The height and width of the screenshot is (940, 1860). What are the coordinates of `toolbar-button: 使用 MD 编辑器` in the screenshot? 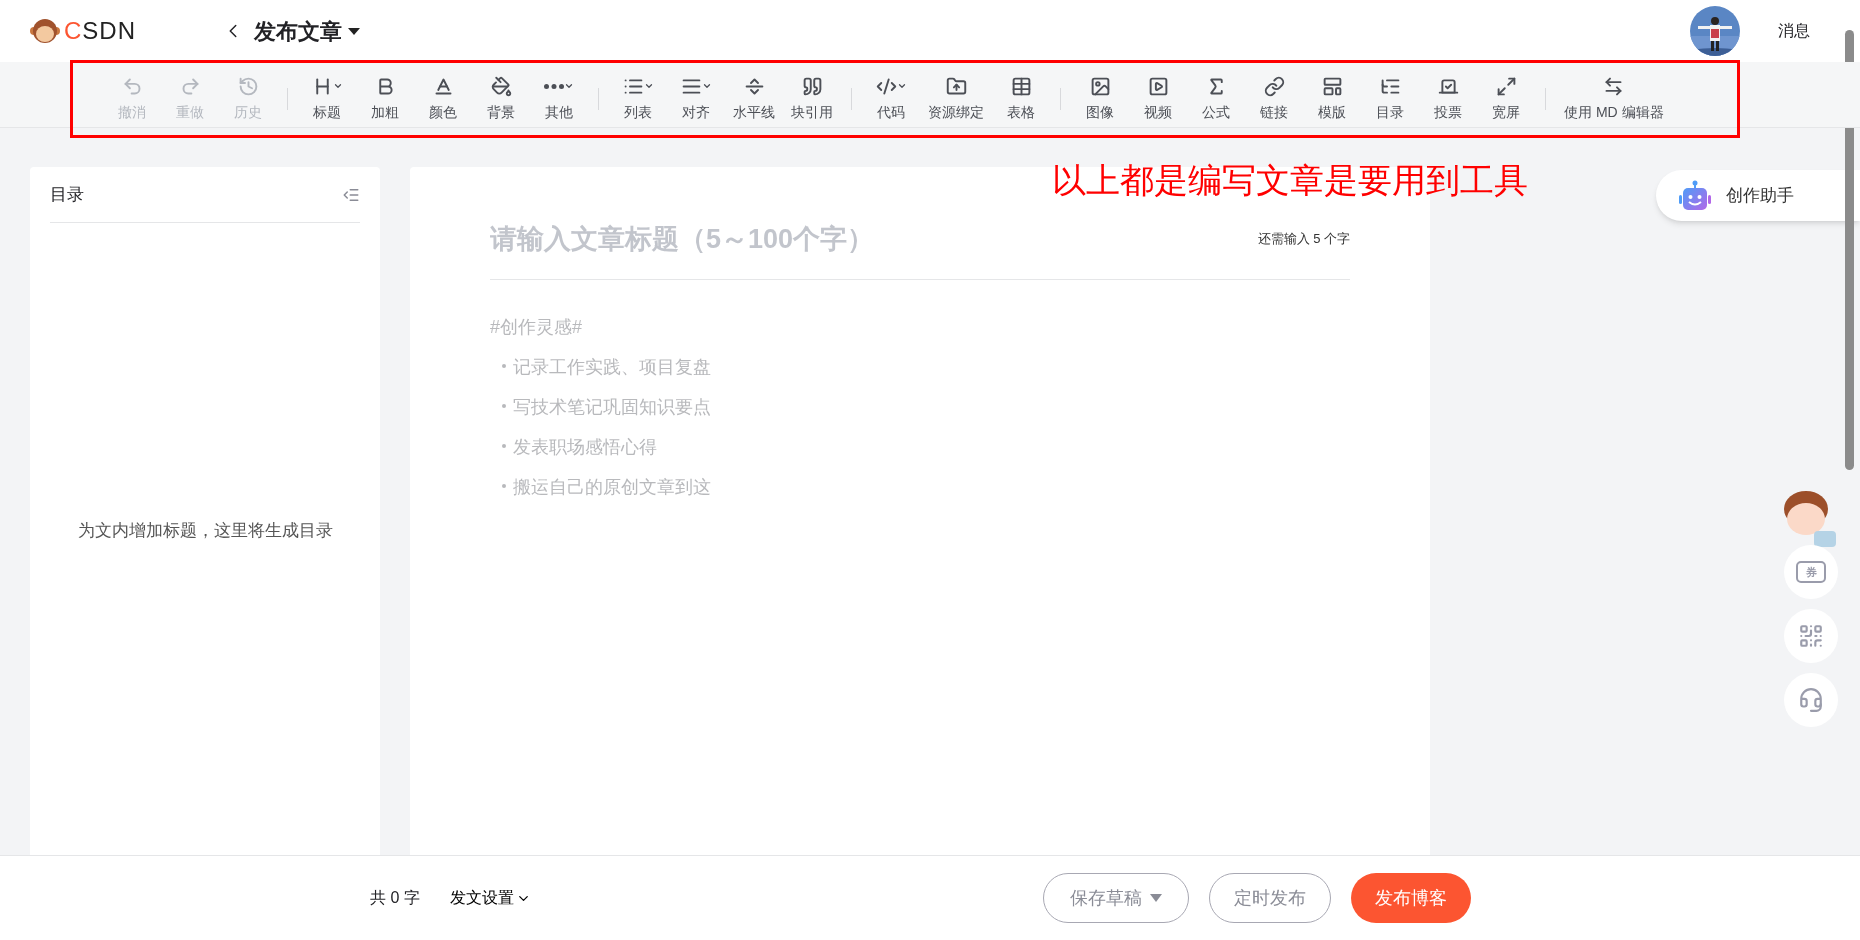 It's located at (1614, 99).